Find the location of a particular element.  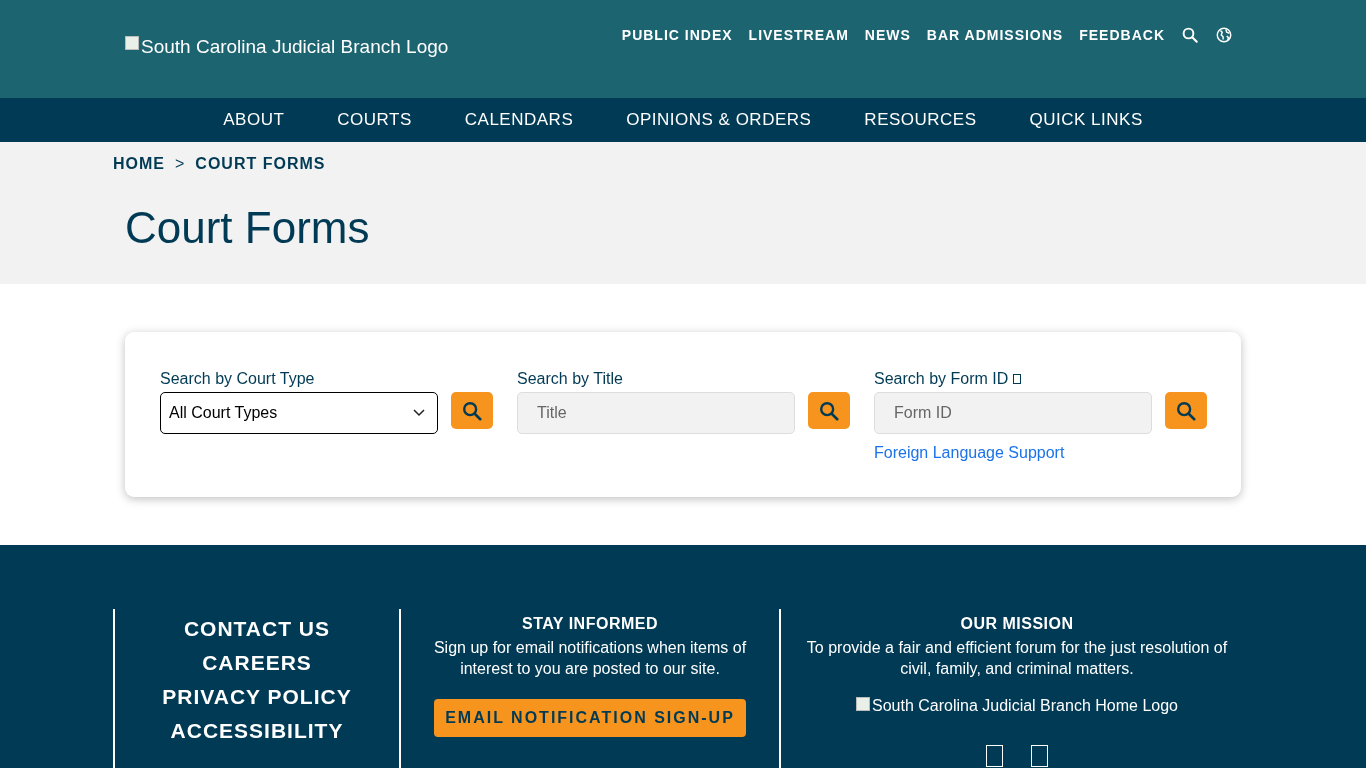

chevron-down-icon is located at coordinates (419, 413).